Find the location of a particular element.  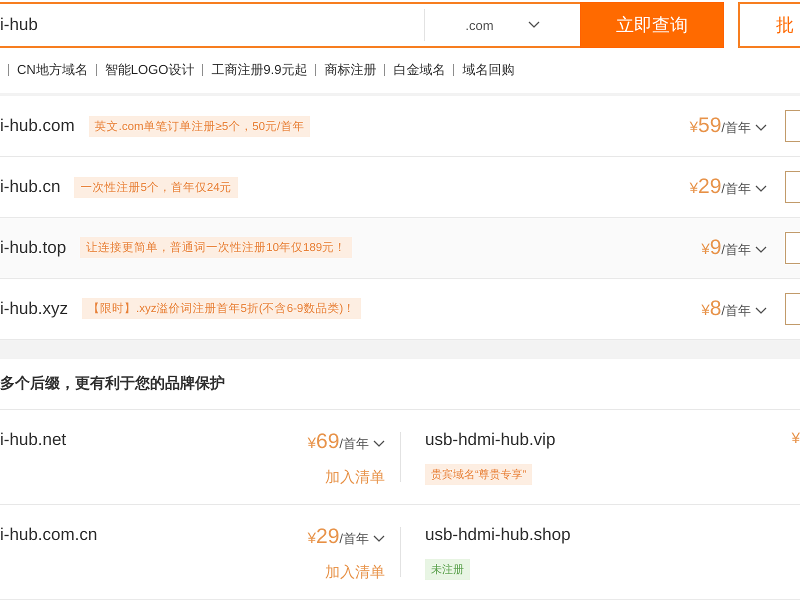

promo-tag: 一次性注册5个，首年仅24元 is located at coordinates (156, 187).